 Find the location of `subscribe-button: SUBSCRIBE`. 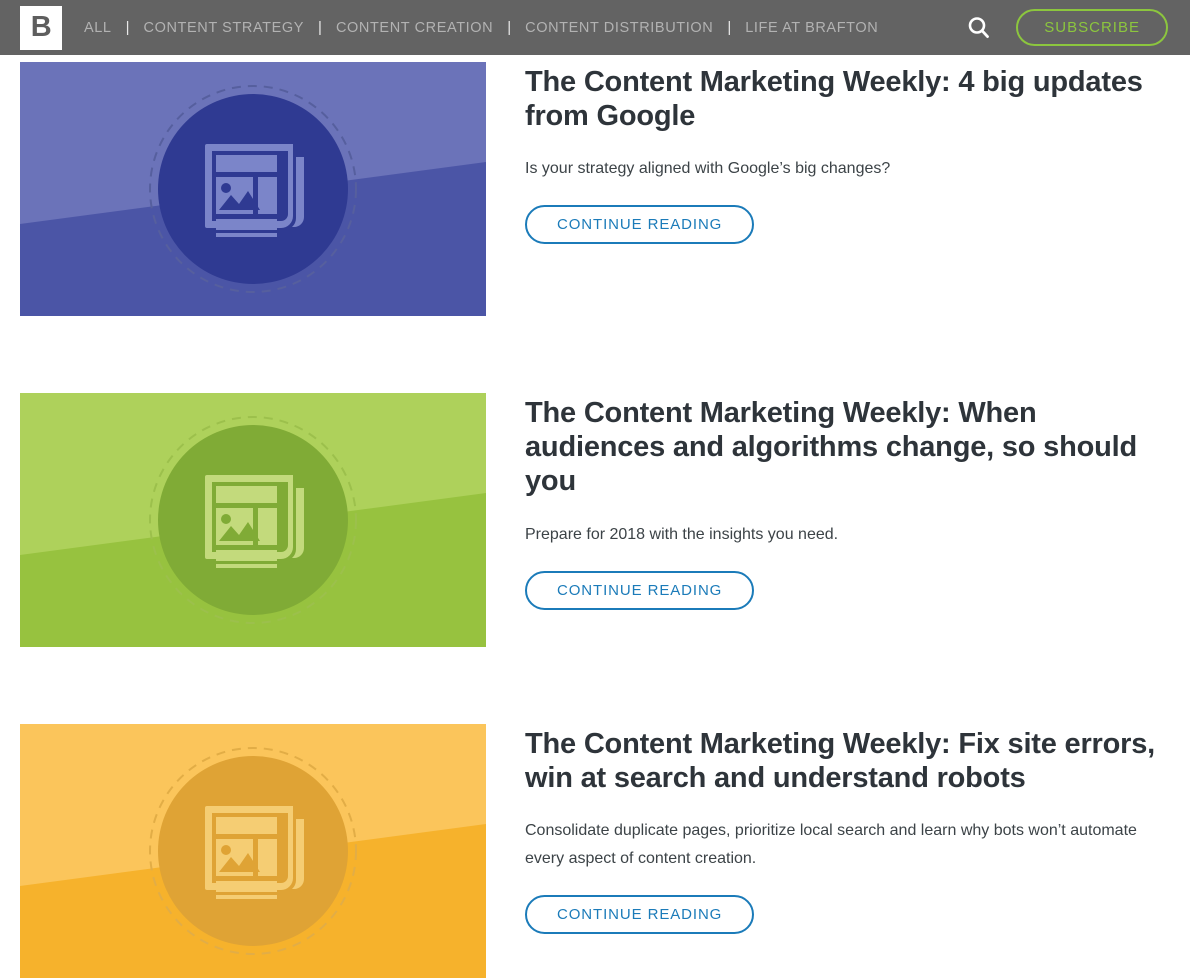

subscribe-button: SUBSCRIBE is located at coordinates (1092, 27).